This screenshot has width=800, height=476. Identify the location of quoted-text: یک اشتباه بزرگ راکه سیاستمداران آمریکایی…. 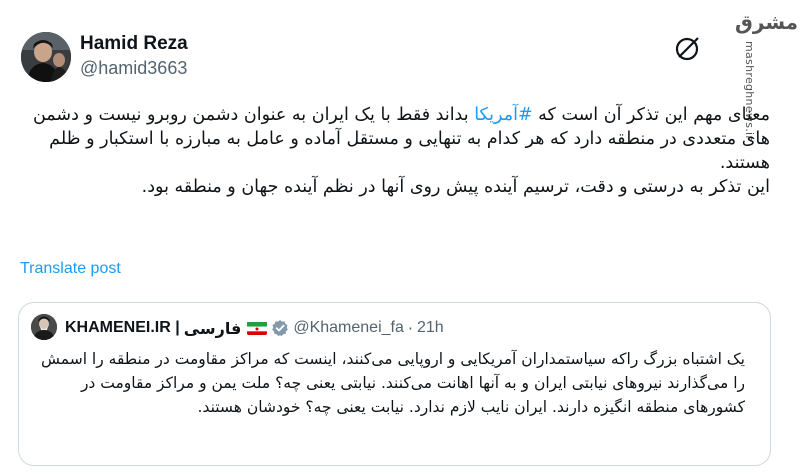
(392, 383).